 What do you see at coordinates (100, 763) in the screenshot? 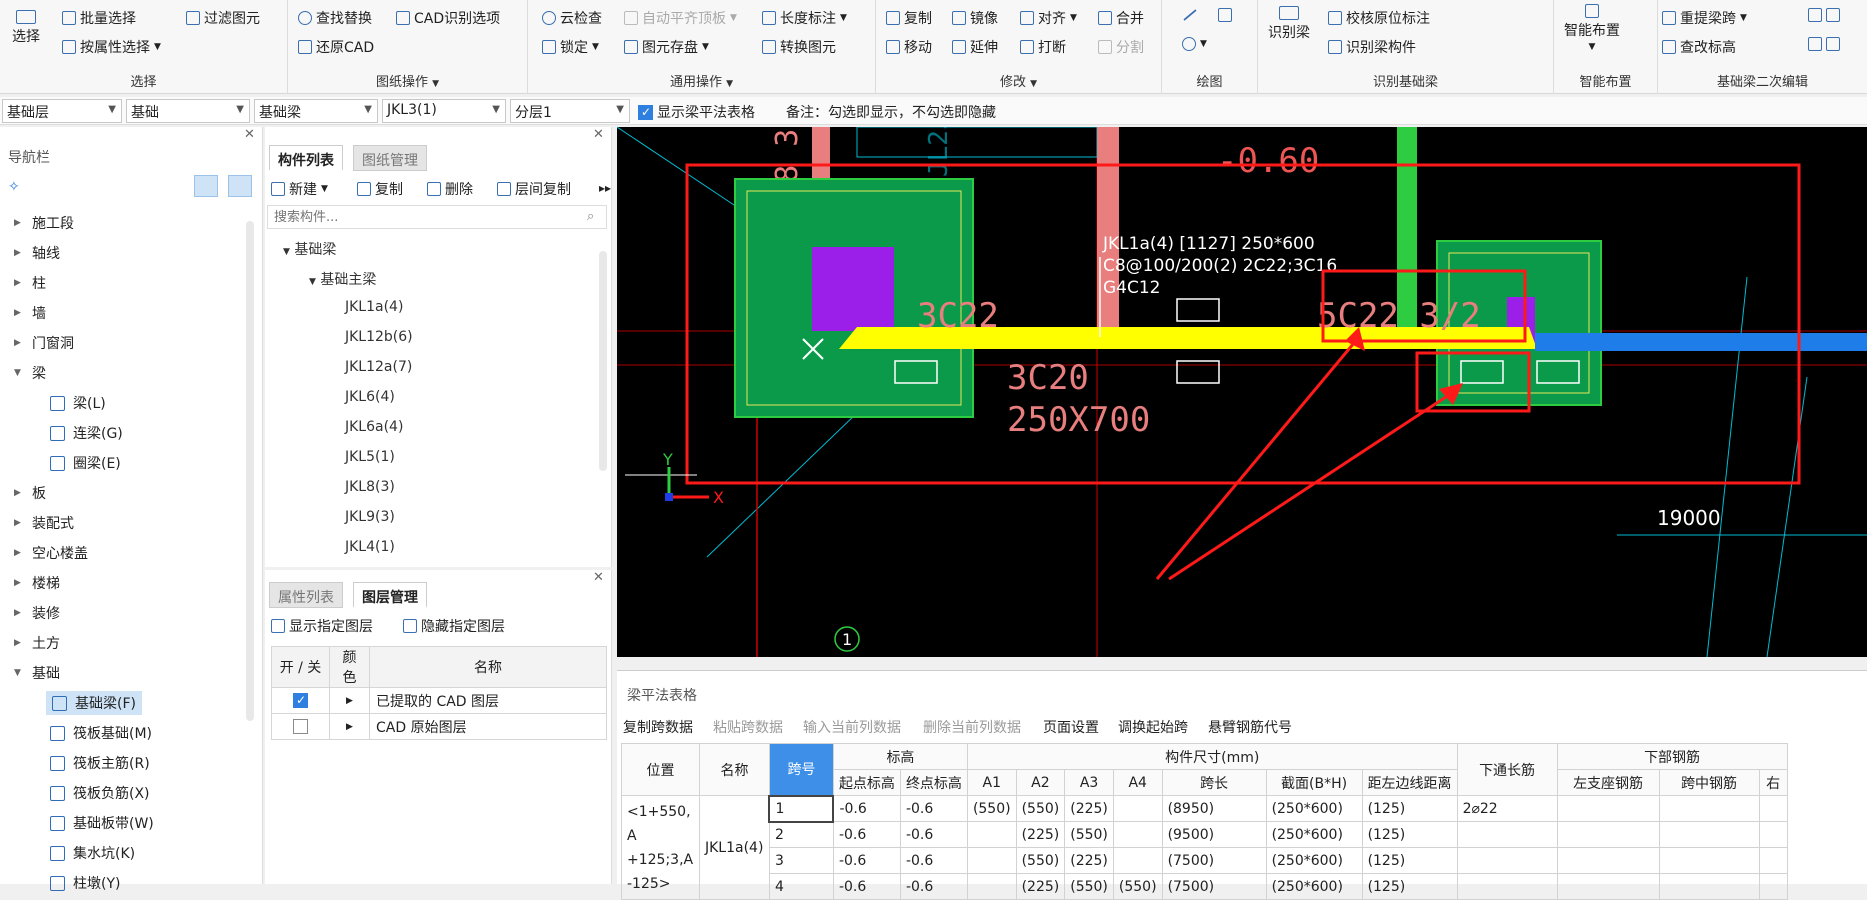
I see `nav-sub-raft-main-bar: 筏板主筋(R)` at bounding box center [100, 763].